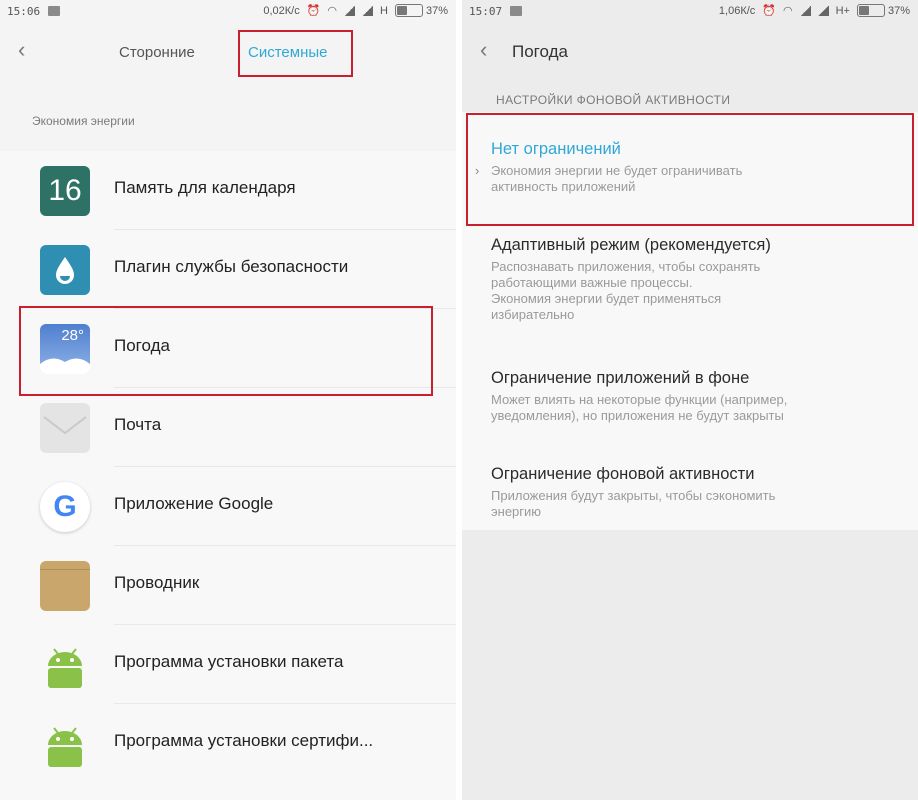 Image resolution: width=918 pixels, height=800 pixels. What do you see at coordinates (281, 10) in the screenshot?
I see `network-speed: 0,02К/c` at bounding box center [281, 10].